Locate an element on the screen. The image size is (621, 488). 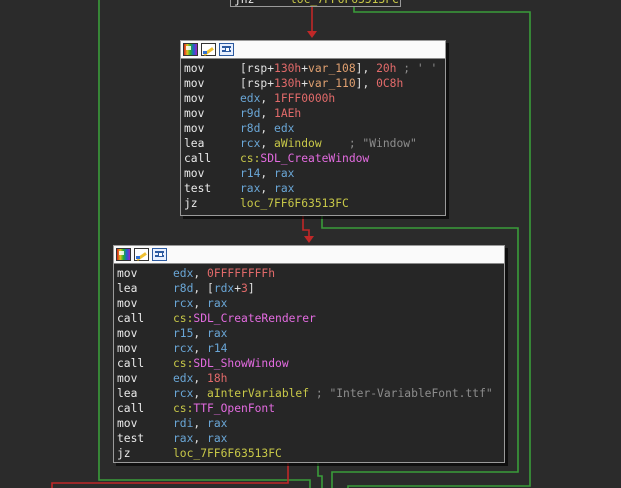
asm-line: call cs: SDL_ShowWindow is located at coordinates (309, 363).